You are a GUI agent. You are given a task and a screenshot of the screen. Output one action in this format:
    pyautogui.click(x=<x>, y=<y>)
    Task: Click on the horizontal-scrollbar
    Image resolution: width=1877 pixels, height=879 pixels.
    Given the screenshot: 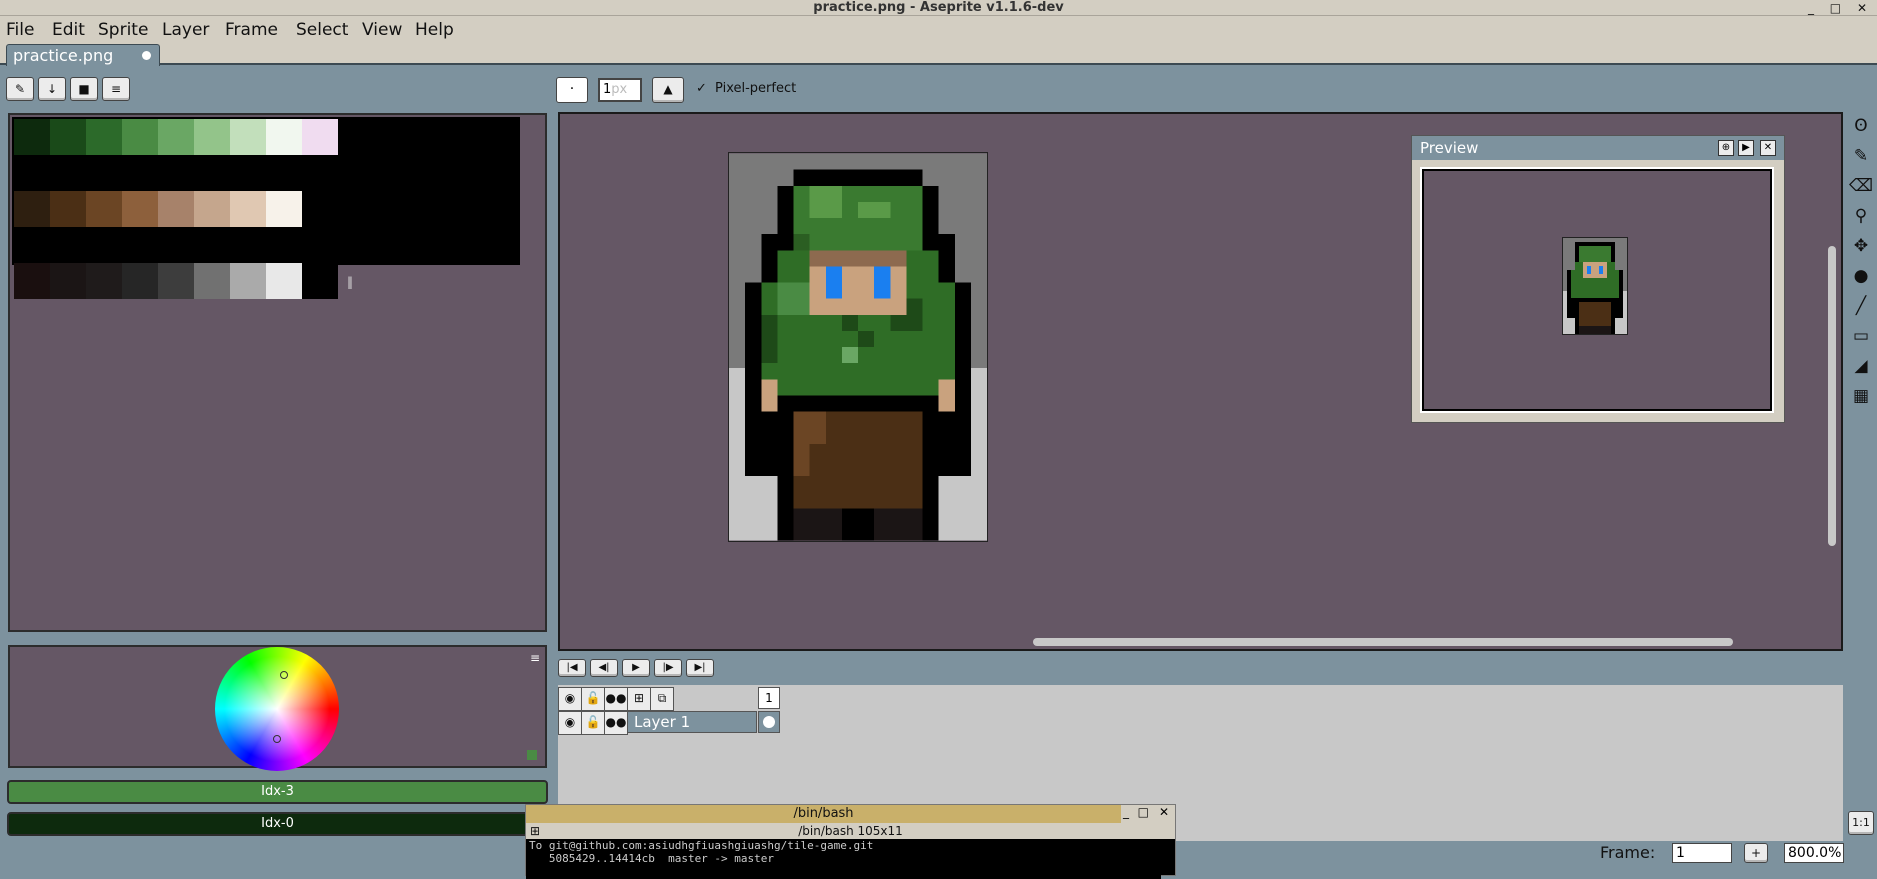 What is the action you would take?
    pyautogui.click(x=1383, y=642)
    